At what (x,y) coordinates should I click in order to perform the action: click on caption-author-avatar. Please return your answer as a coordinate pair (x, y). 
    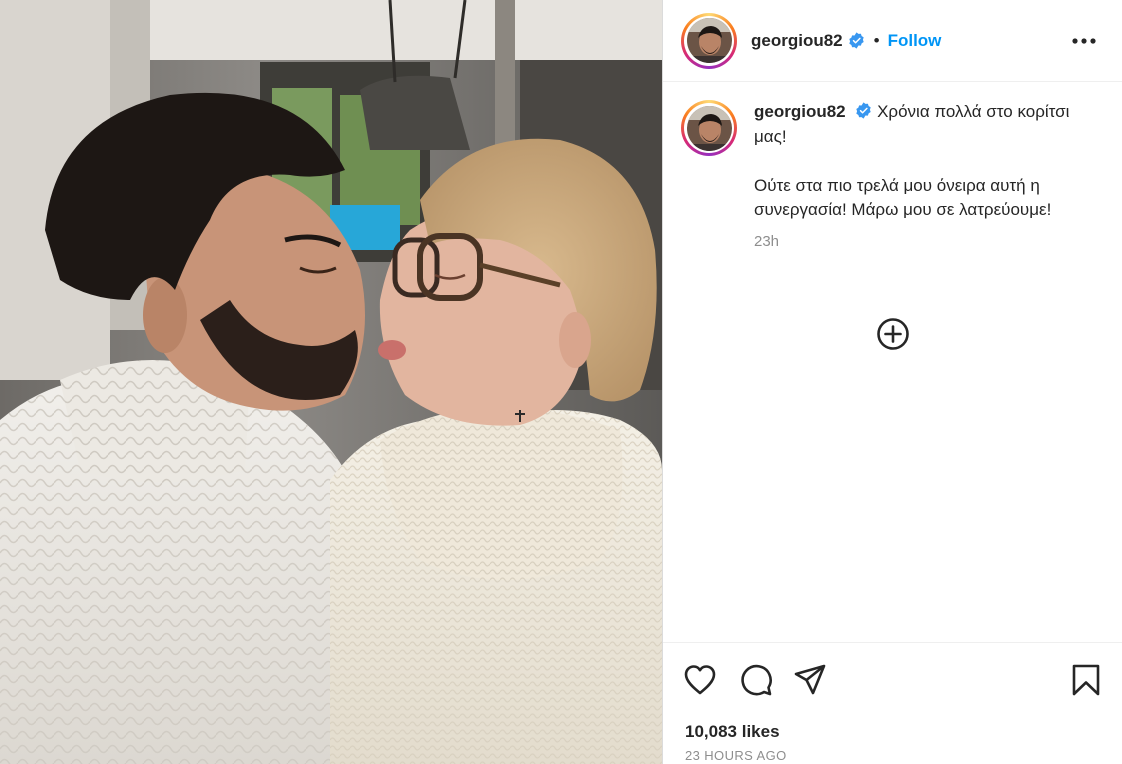
    Looking at the image, I should click on (709, 128).